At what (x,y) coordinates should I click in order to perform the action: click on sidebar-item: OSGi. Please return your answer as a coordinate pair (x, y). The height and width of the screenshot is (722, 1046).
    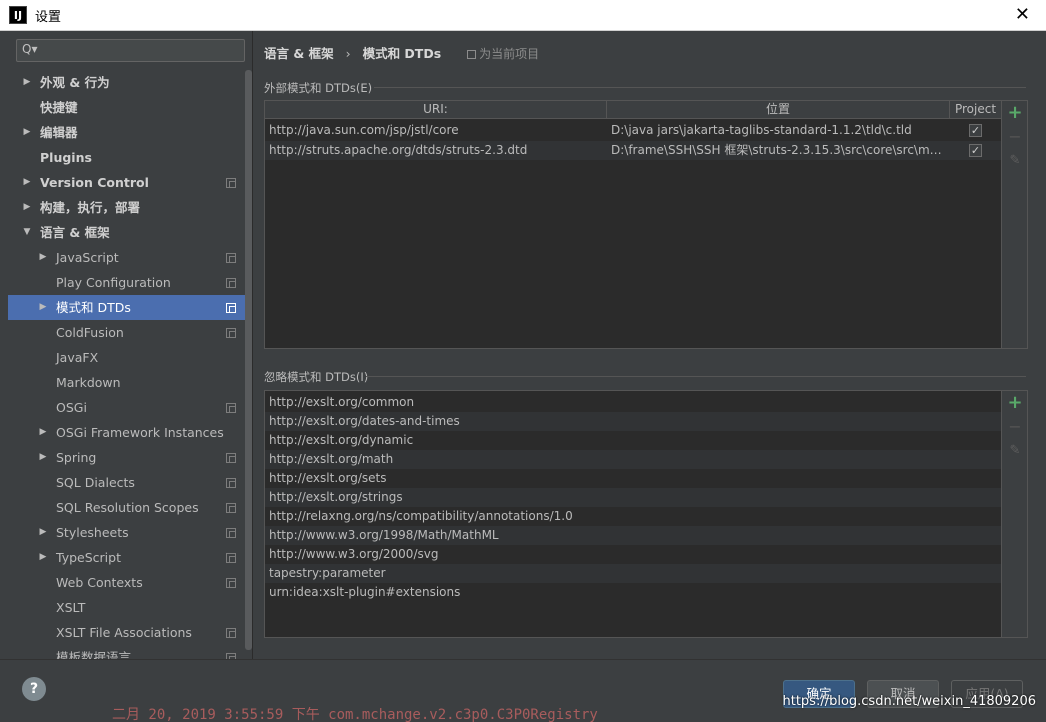
    Looking at the image, I should click on (126, 407).